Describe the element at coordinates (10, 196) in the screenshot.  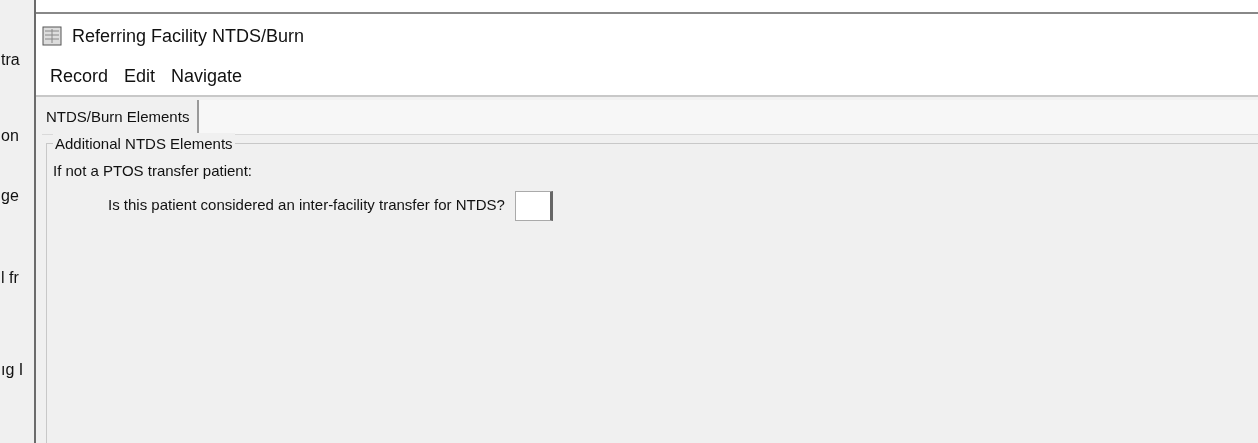
I see `background-text: ge` at that location.